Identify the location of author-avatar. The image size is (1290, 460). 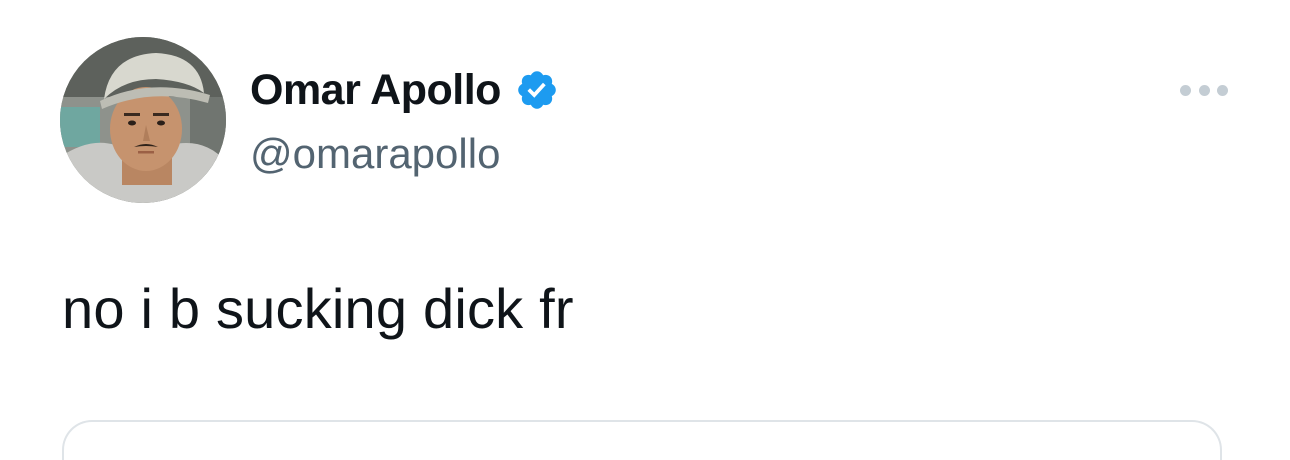
(143, 120).